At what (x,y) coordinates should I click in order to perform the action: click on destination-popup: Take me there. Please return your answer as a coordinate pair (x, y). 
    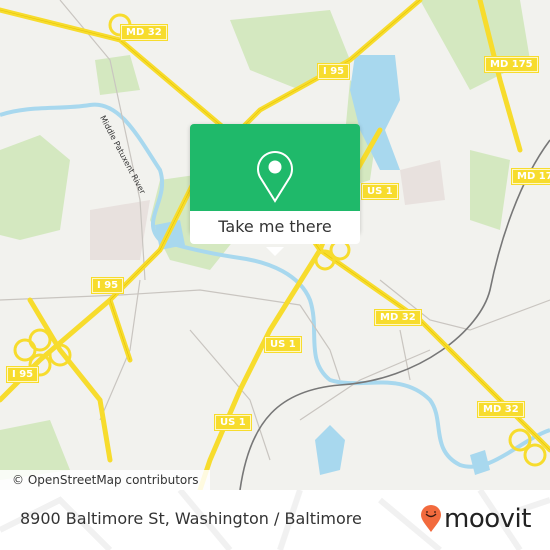
    Looking at the image, I should click on (275, 190).